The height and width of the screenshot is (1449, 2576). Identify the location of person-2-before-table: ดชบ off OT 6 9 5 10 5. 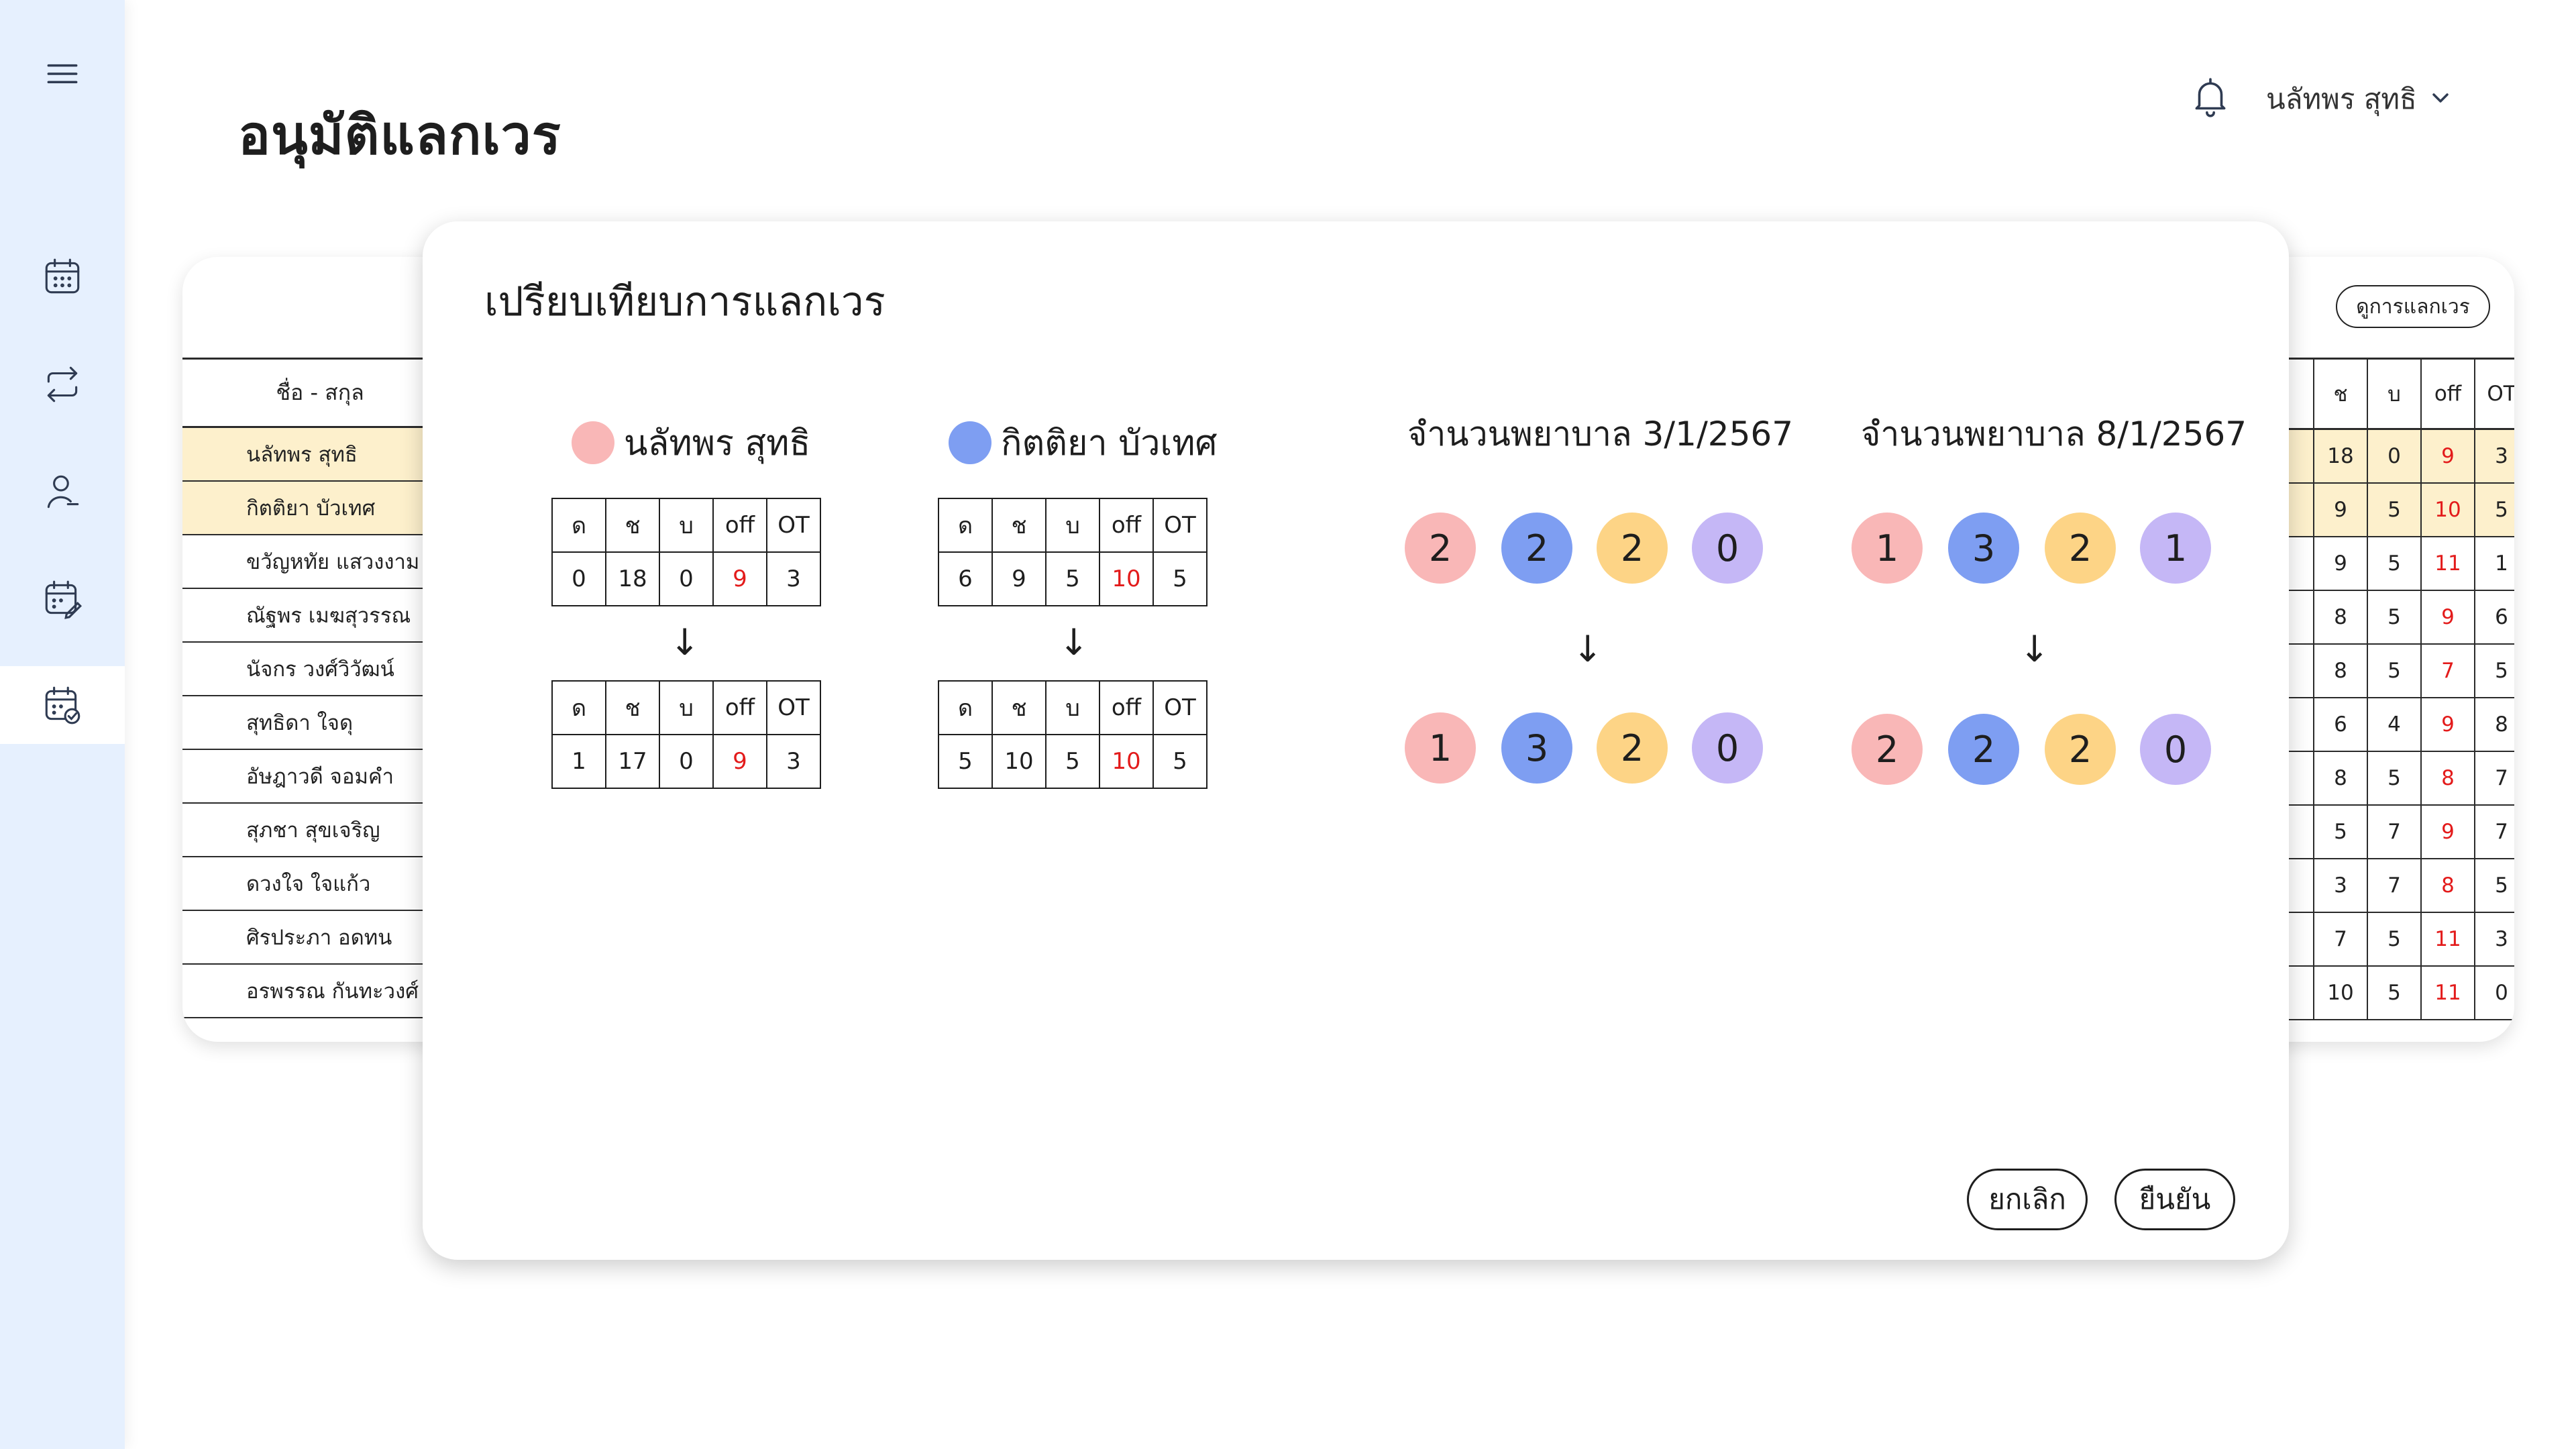
(1073, 552).